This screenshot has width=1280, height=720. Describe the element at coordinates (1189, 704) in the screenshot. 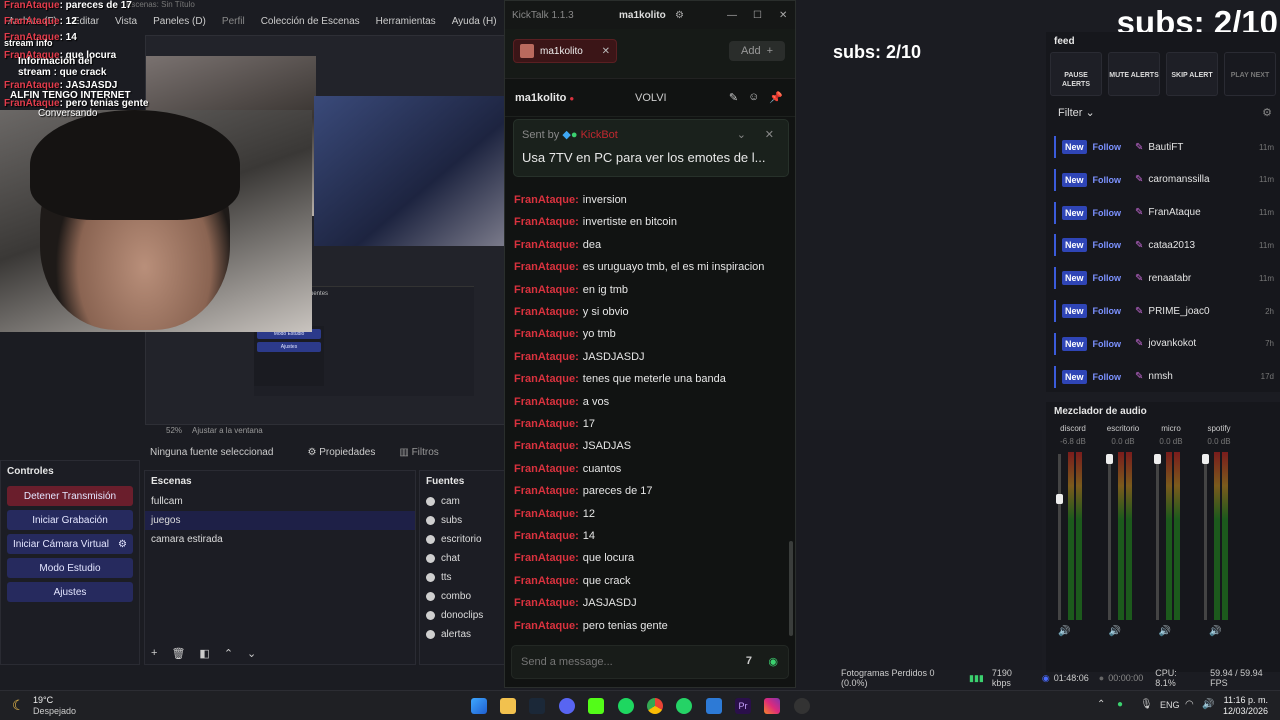

I see `wifi-icon: ◠` at that location.